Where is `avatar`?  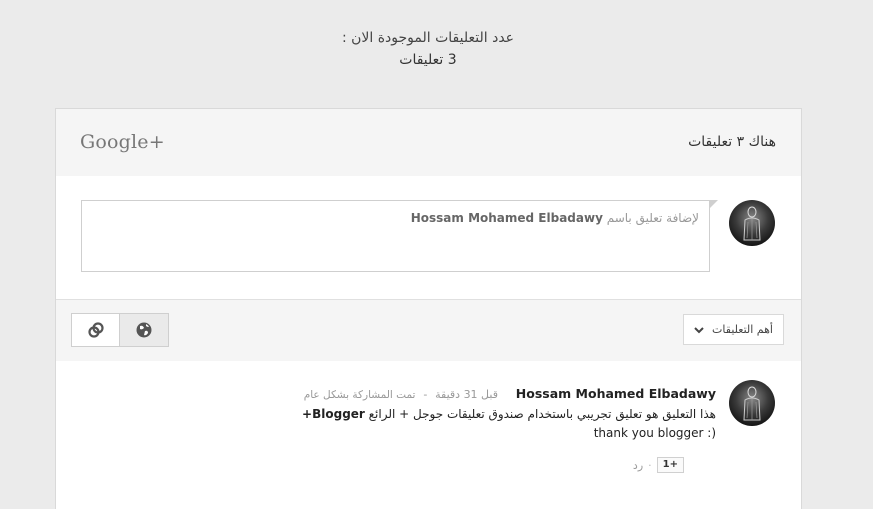 avatar is located at coordinates (752, 223).